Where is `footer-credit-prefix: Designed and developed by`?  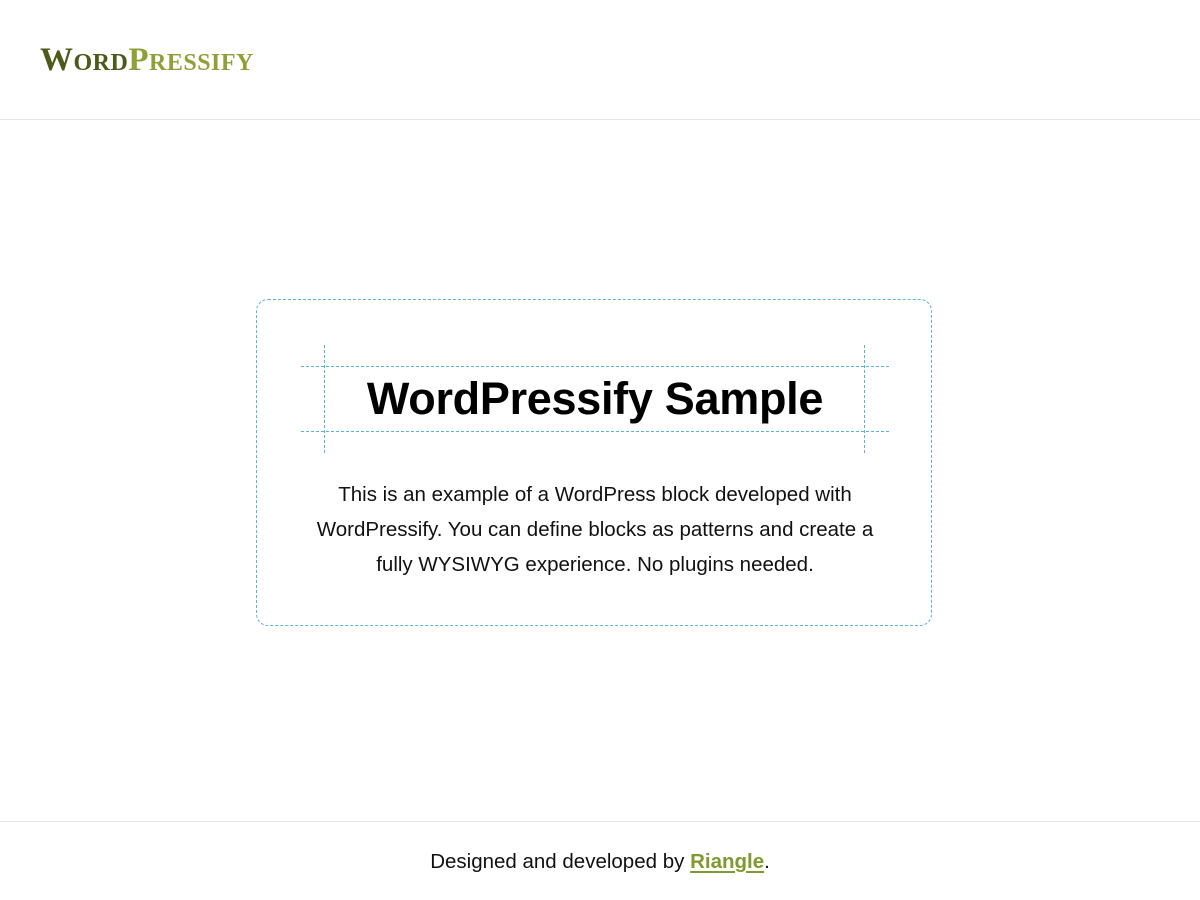 footer-credit-prefix: Designed and developed by is located at coordinates (560, 861).